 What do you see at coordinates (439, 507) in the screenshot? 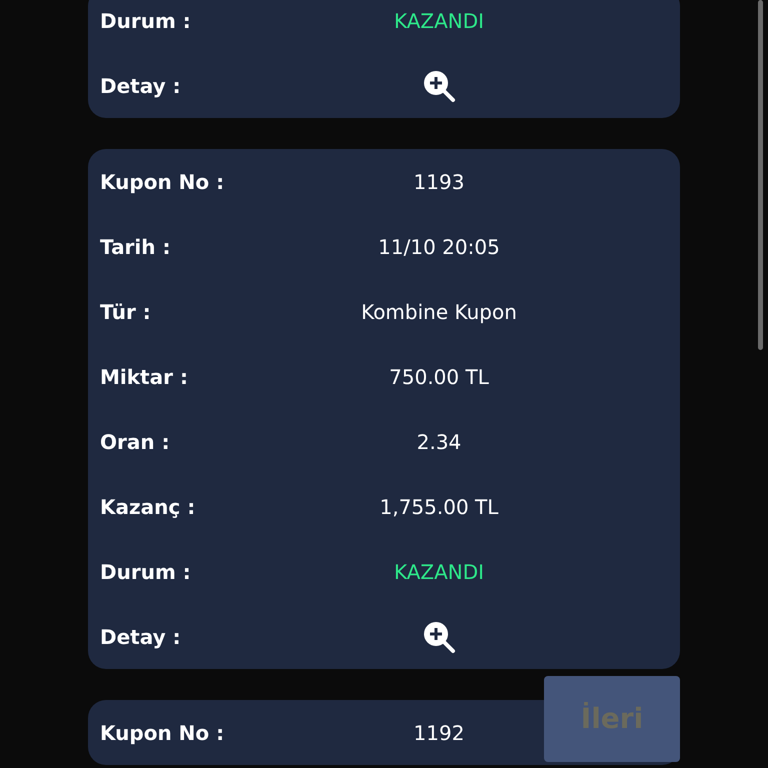
I see `field-value: 1,755.00 TL` at bounding box center [439, 507].